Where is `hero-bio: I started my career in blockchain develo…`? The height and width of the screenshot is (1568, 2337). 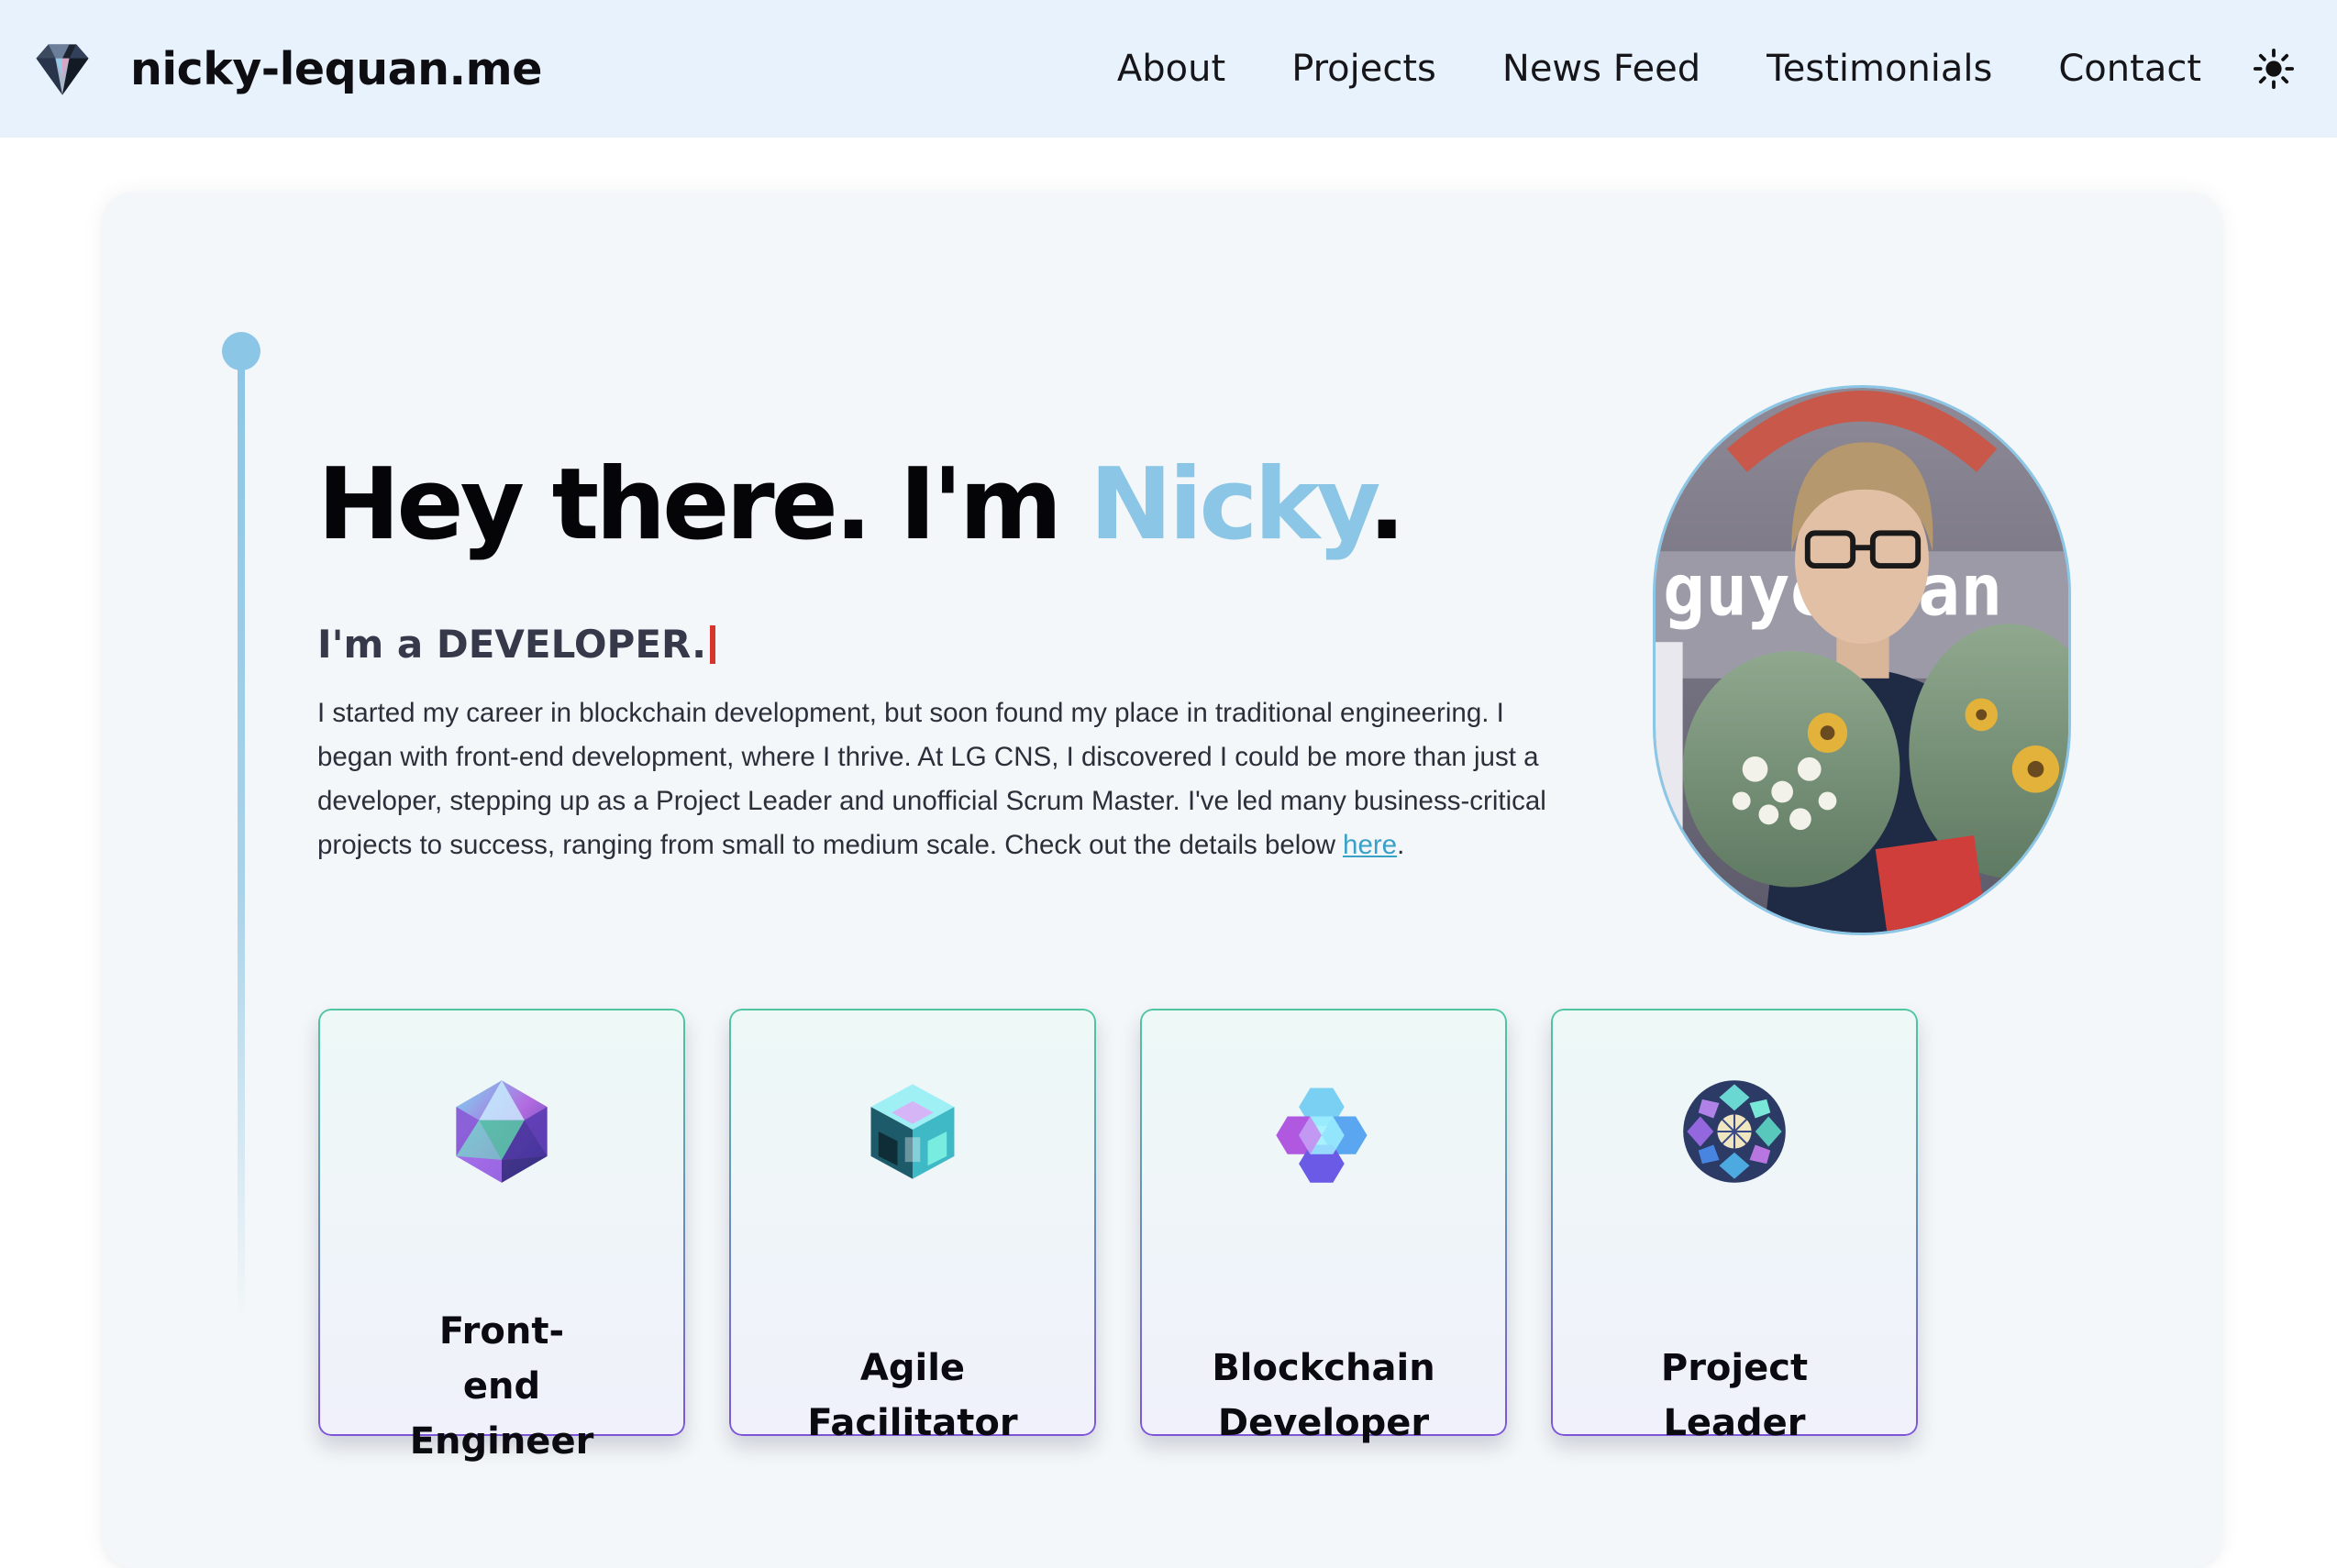
hero-bio: I started my career in blockchain develo… is located at coordinates (945, 779).